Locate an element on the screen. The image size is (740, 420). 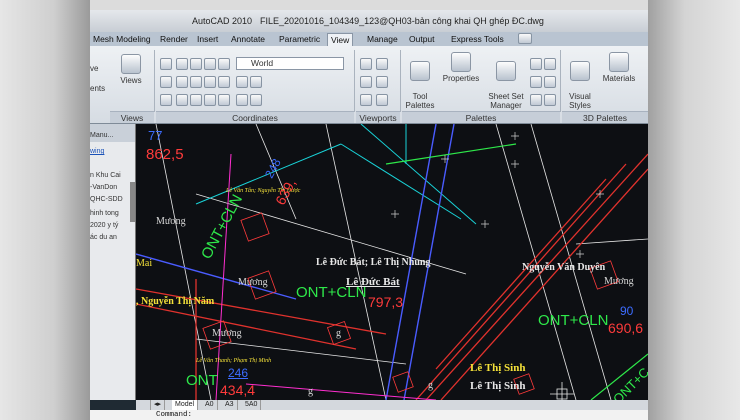
ucs-settings-icon is located at coordinates (242, 100).